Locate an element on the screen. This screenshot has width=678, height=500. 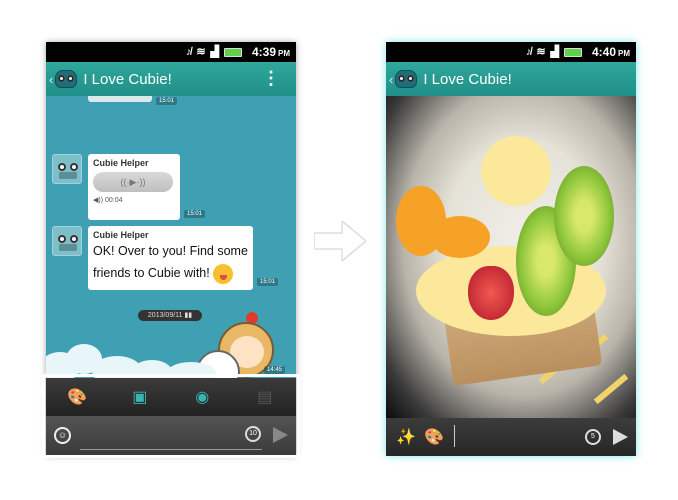
wink-tongue-emoji-icon is located at coordinates (223, 273).